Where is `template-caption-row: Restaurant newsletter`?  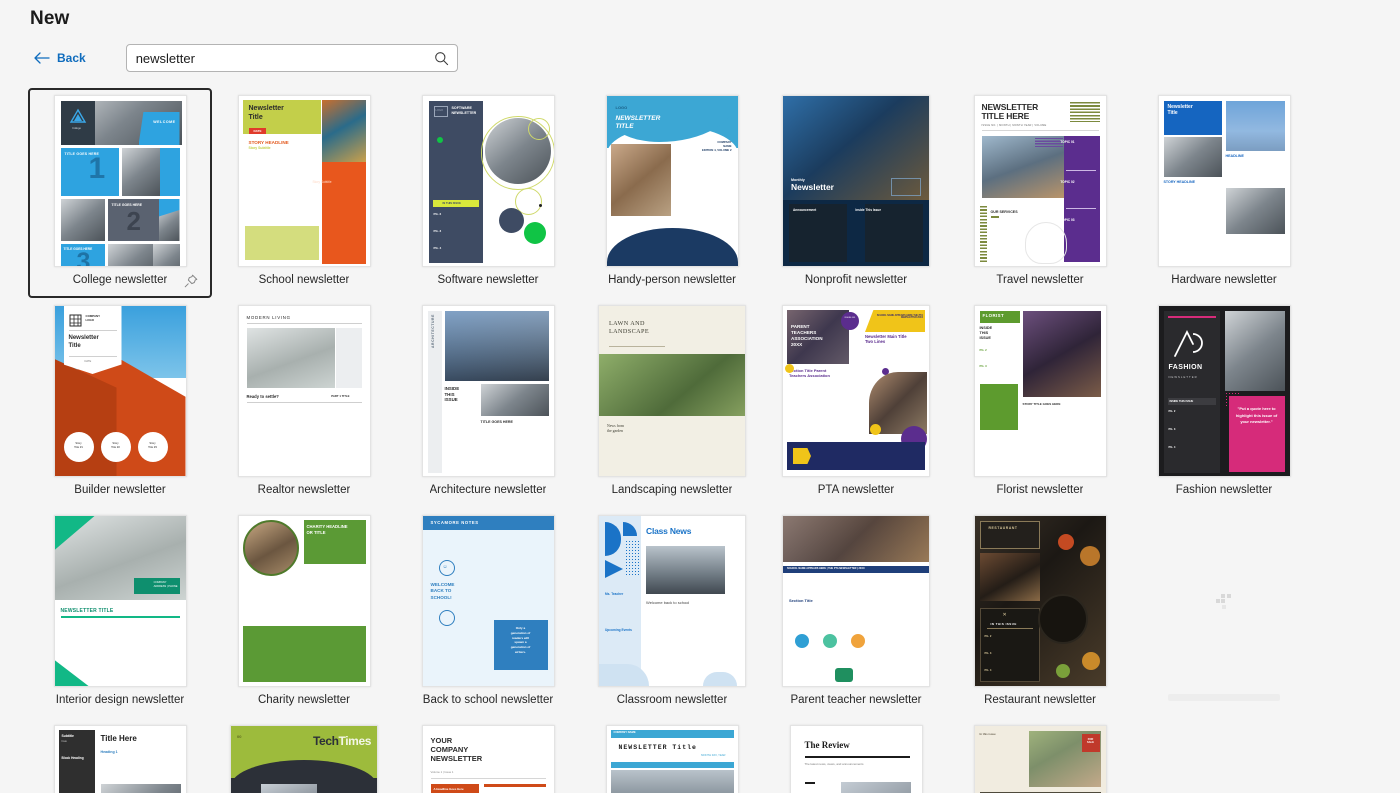
template-caption-row: Restaurant newsletter is located at coordinates (1040, 700).